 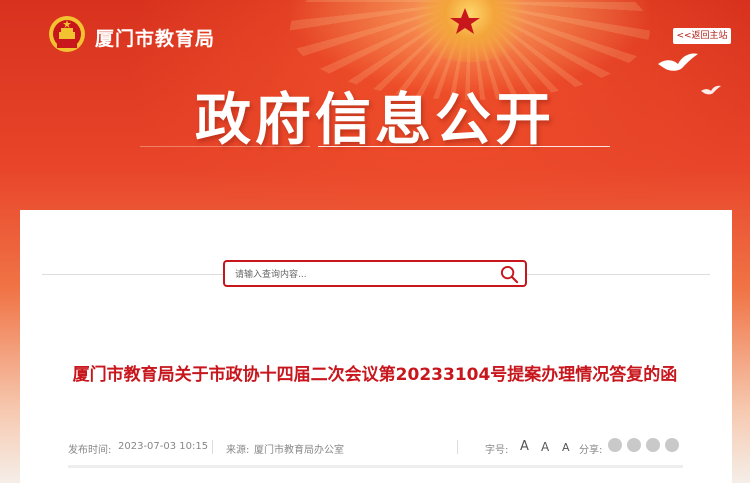 What do you see at coordinates (634, 445) in the screenshot?
I see `share-qzone-icon` at bounding box center [634, 445].